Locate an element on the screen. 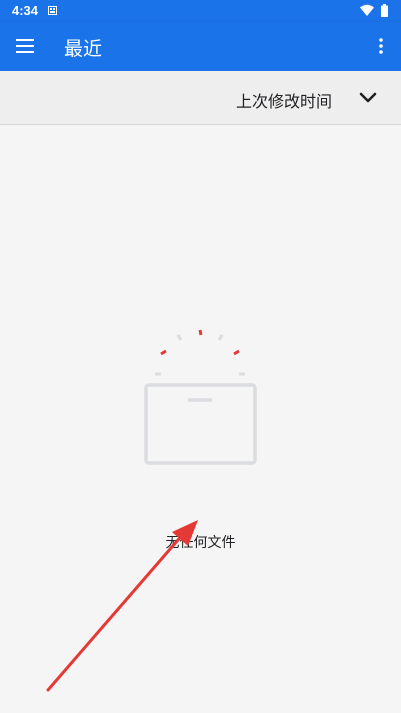  status-time: 4:34 is located at coordinates (25, 10).